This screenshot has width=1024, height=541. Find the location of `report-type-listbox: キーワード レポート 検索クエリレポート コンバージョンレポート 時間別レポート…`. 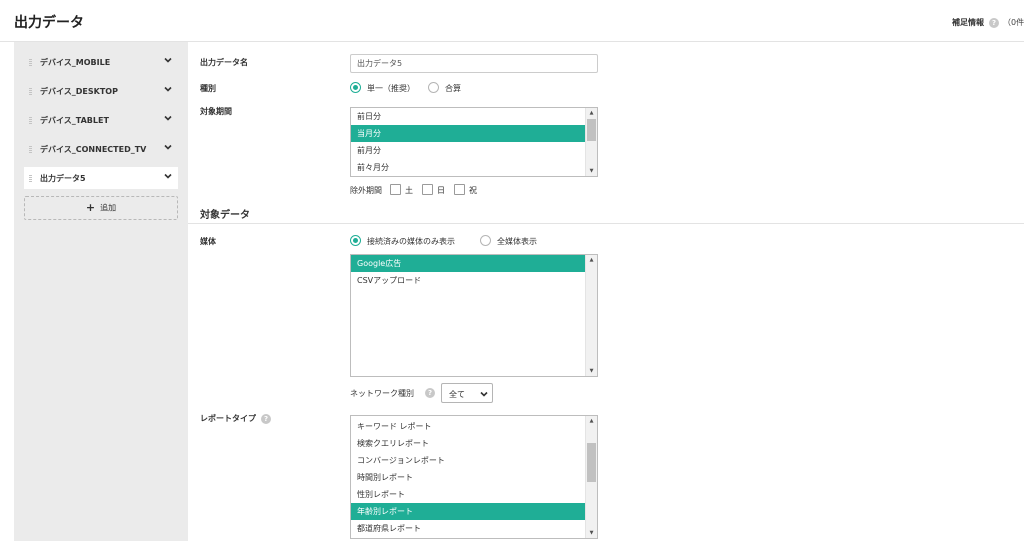

report-type-listbox: キーワード レポート 検索クエリレポート コンバージョンレポート 時間別レポート… is located at coordinates (474, 477).